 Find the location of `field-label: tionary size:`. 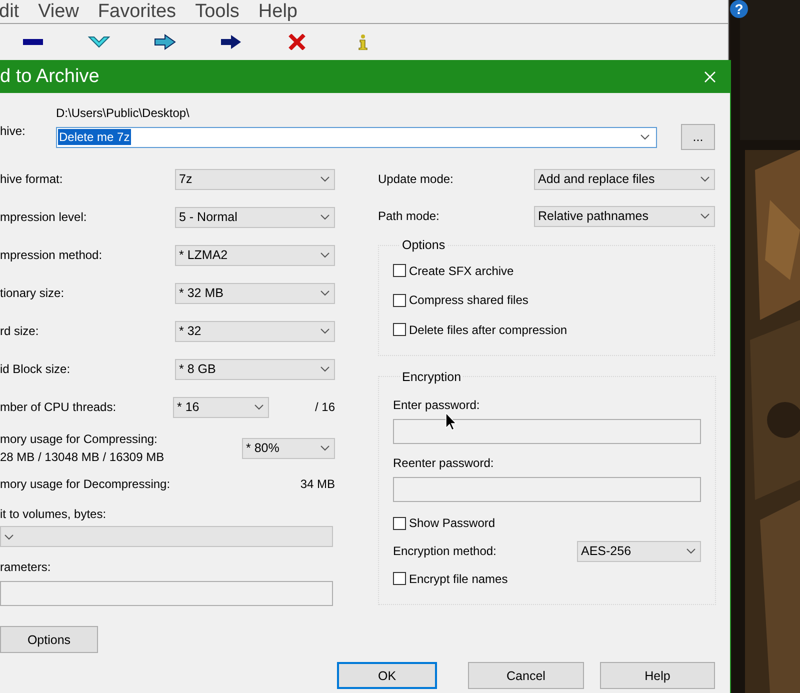

field-label: tionary size: is located at coordinates (32, 293).